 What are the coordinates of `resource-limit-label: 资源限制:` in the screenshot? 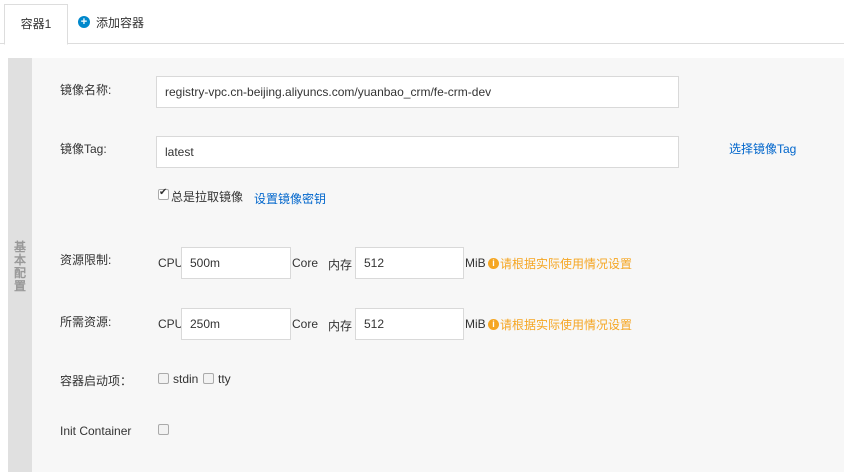 It's located at (86, 260).